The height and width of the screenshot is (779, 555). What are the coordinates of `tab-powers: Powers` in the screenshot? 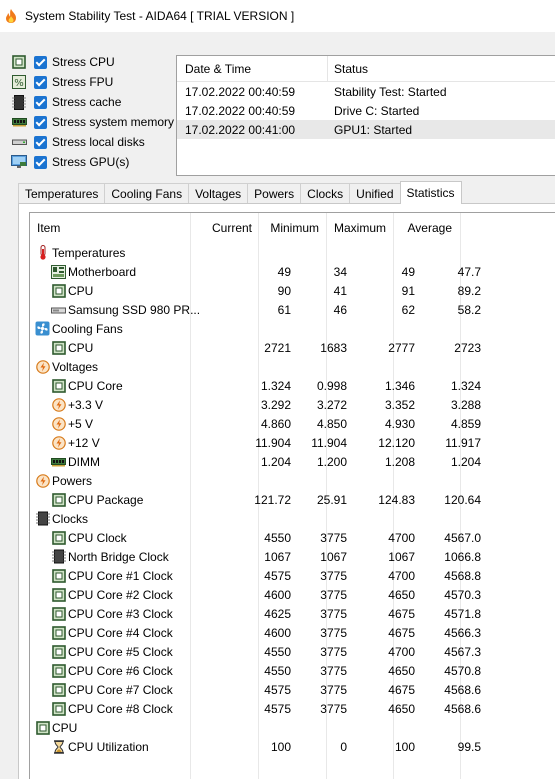 It's located at (274, 193).